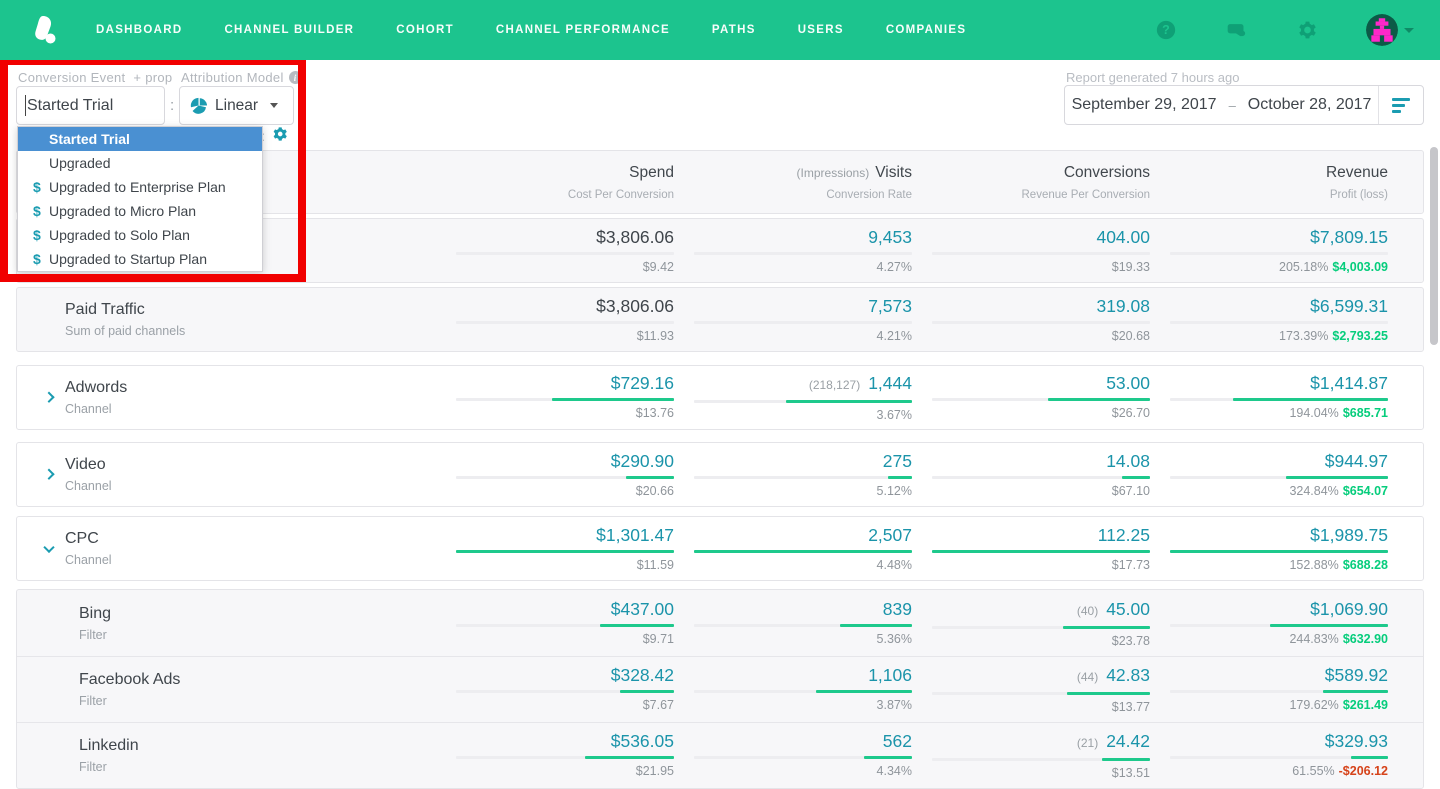 Image resolution: width=1440 pixels, height=789 pixels. I want to click on metric-value: 112.25, so click(1124, 535).